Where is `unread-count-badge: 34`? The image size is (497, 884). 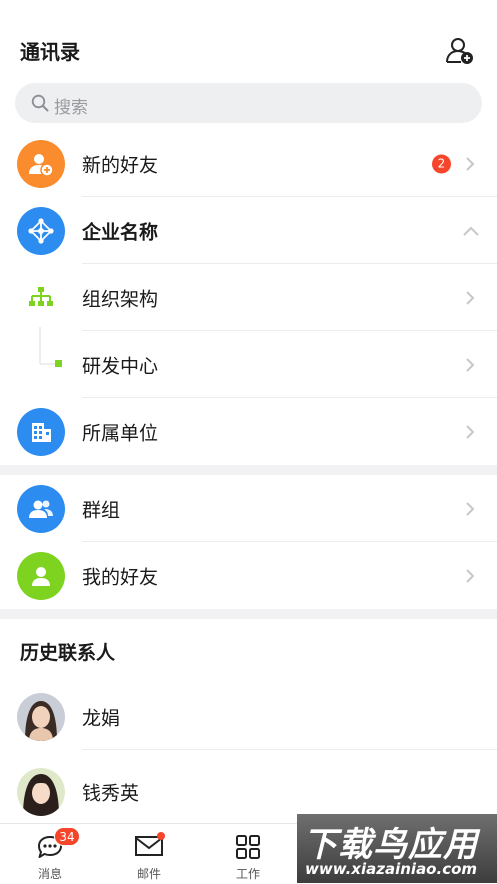 unread-count-badge: 34 is located at coordinates (67, 836).